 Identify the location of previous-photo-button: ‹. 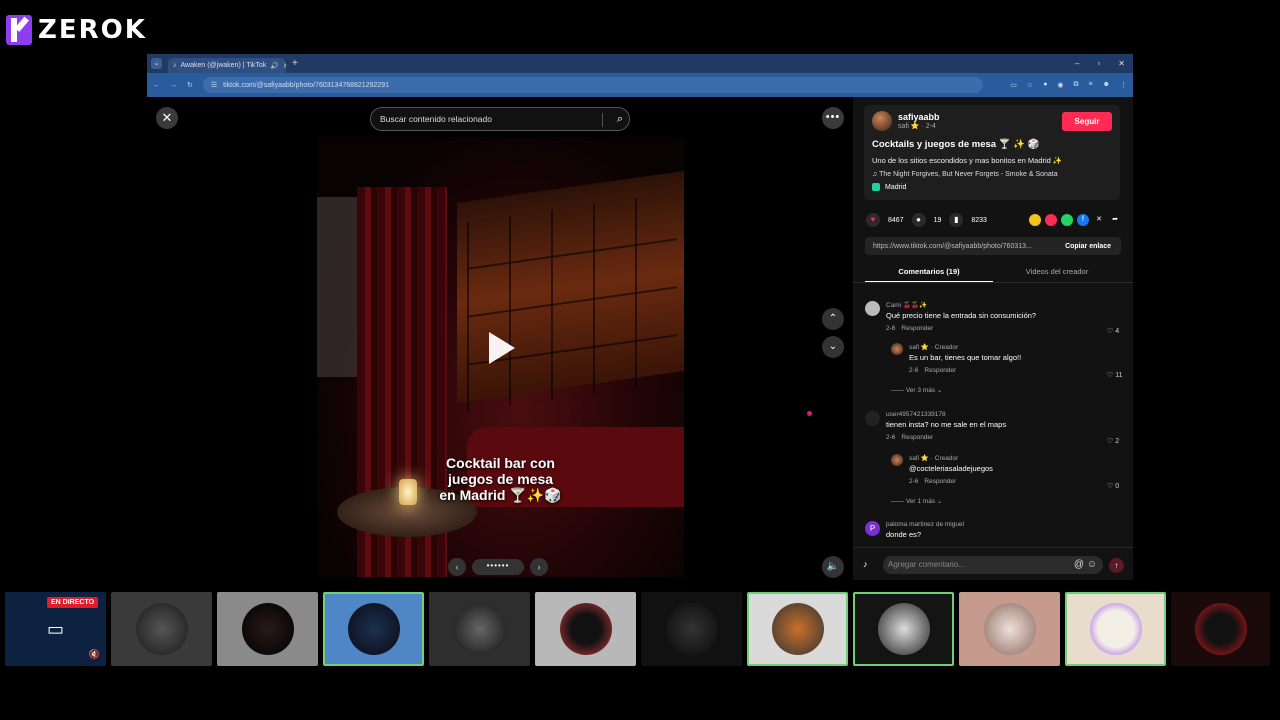
(457, 567).